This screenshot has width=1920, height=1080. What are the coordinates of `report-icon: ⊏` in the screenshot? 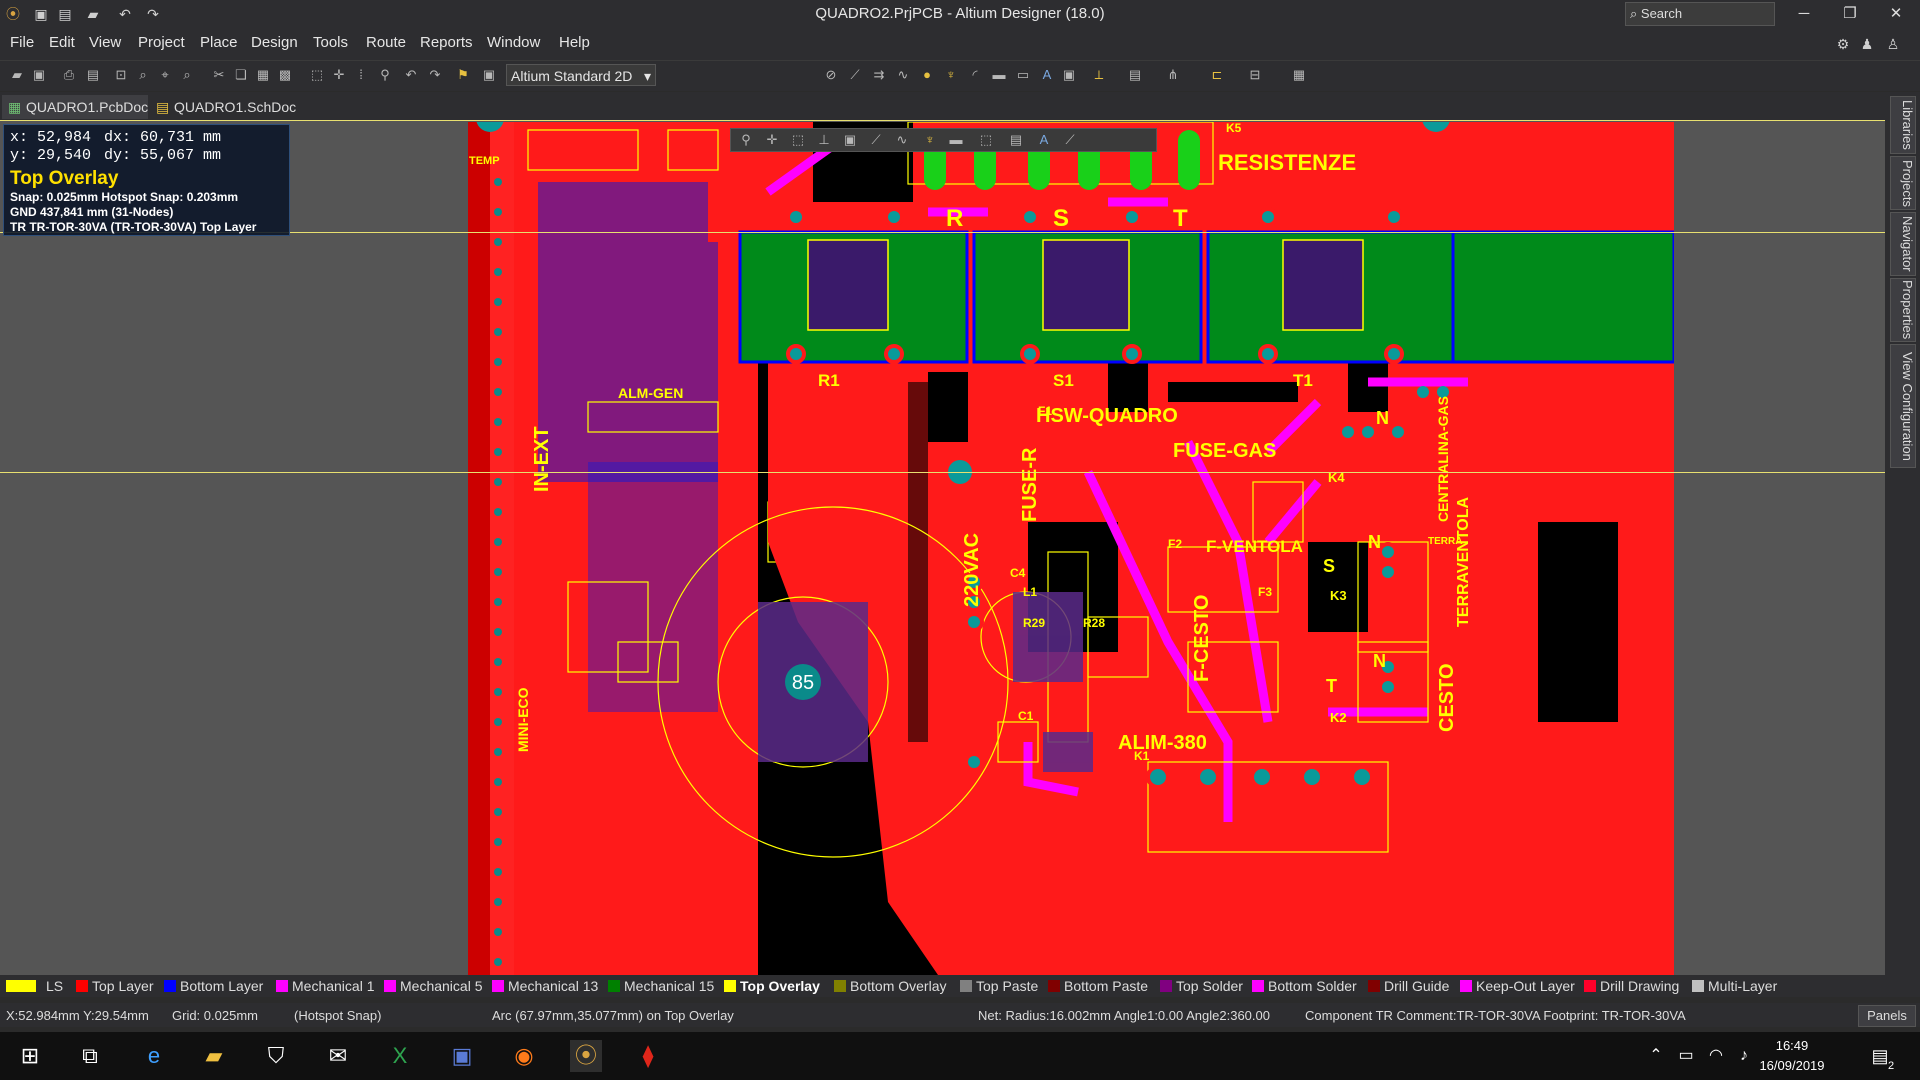 It's located at (1217, 75).